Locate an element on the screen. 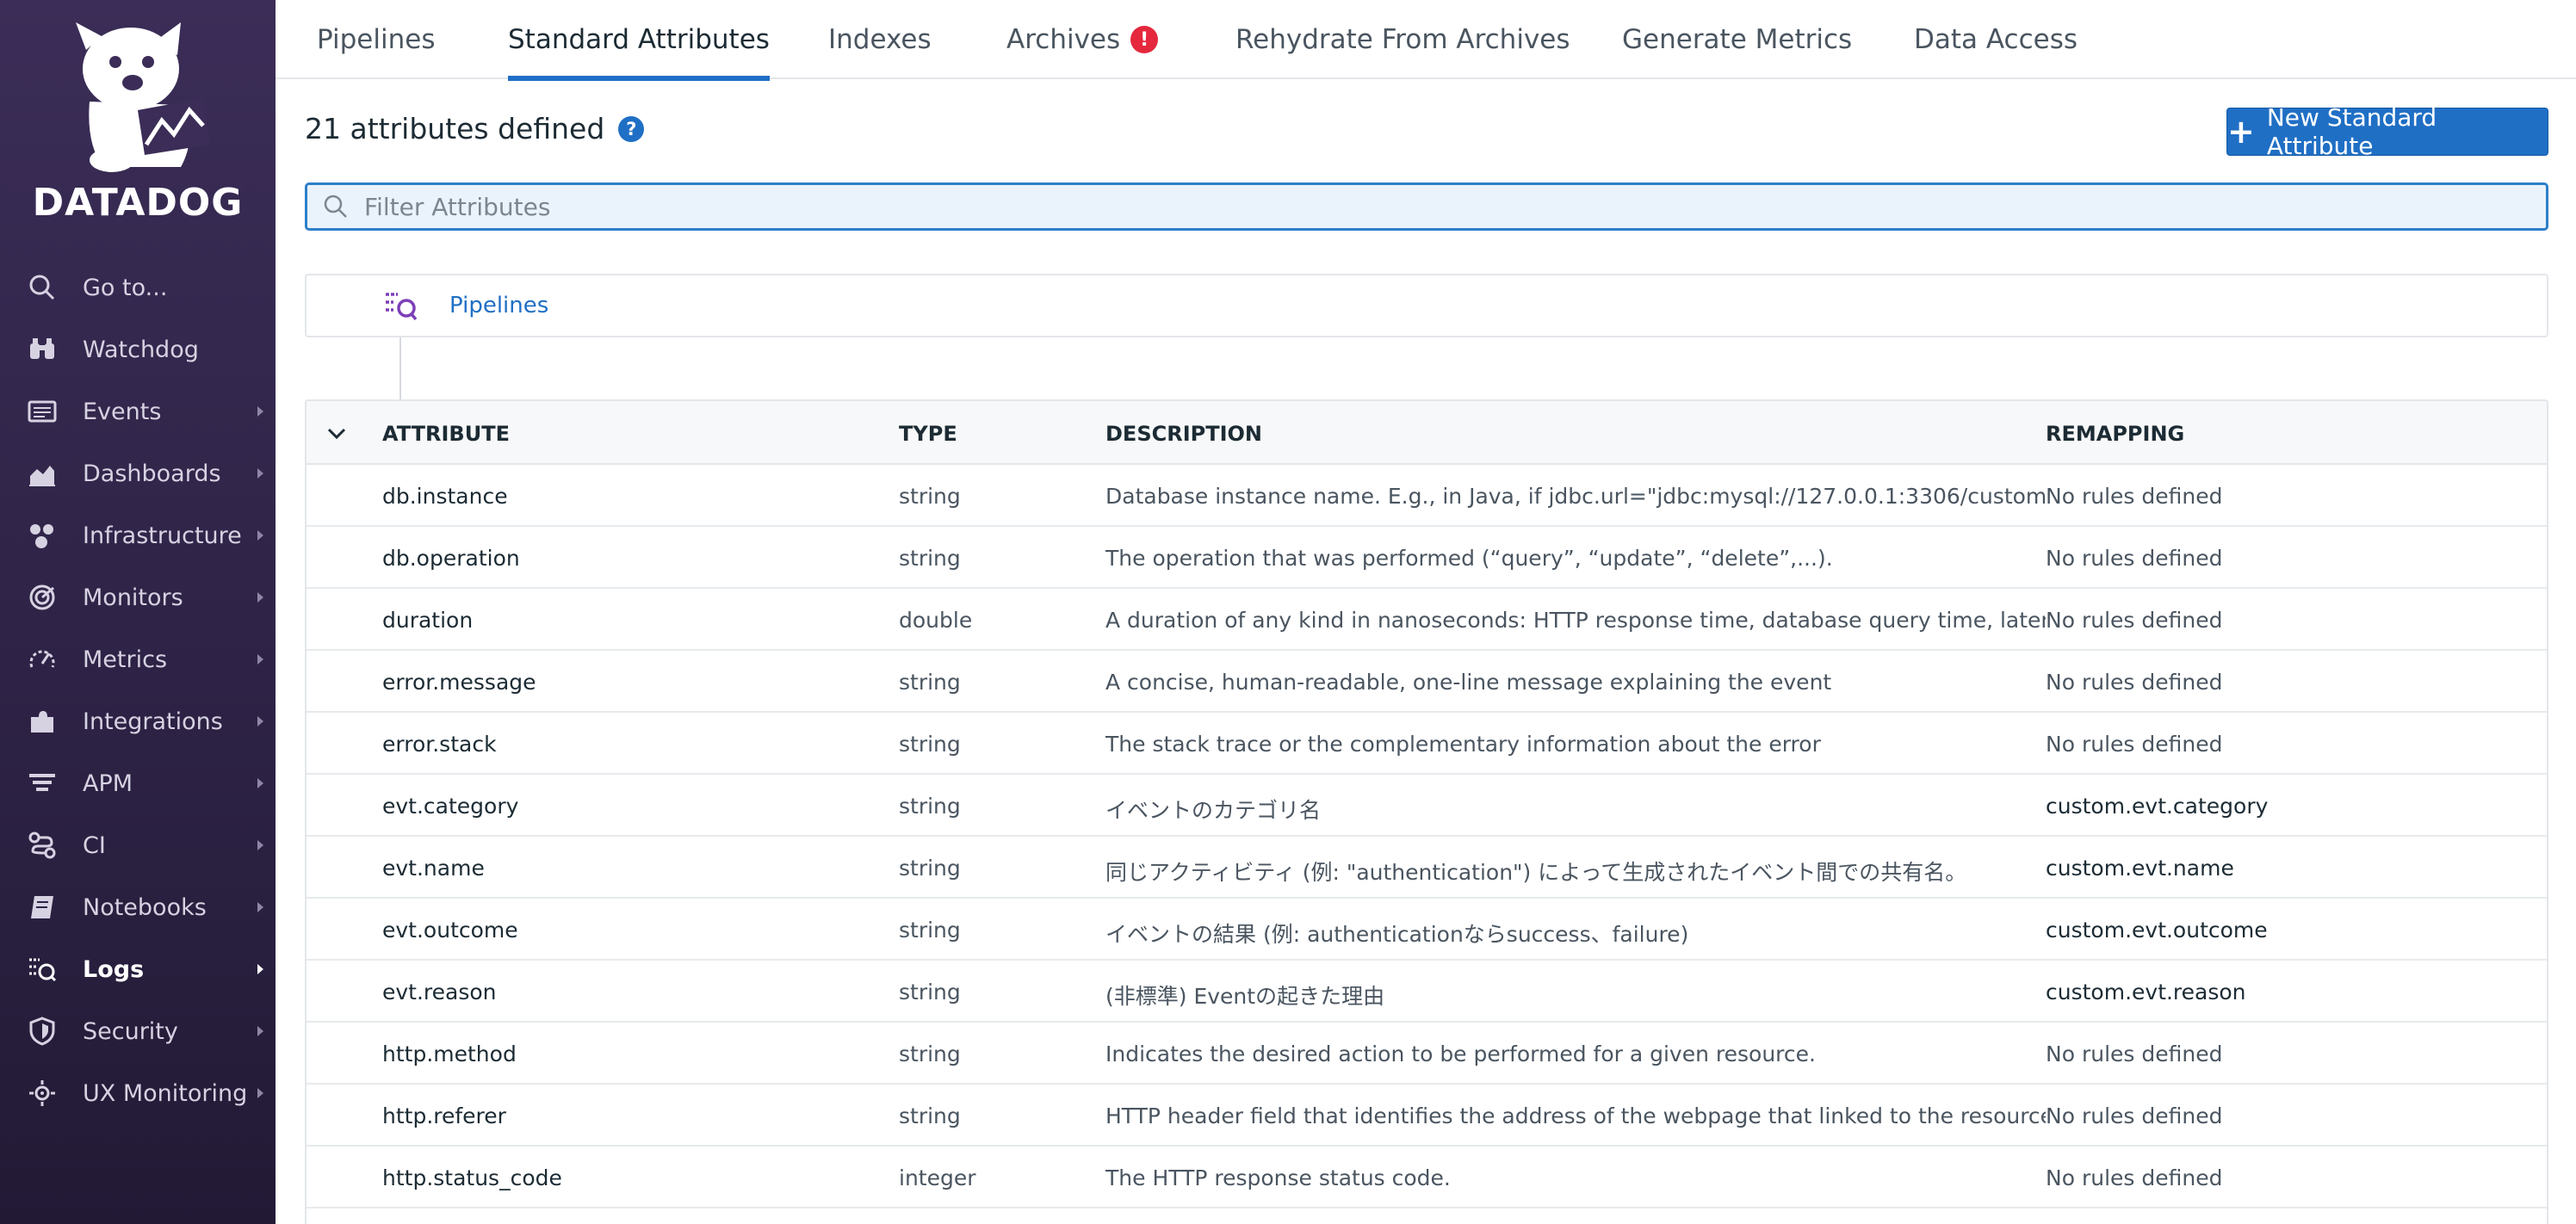  attribute-remapping: custom.evt.outcome is located at coordinates (2157, 931).